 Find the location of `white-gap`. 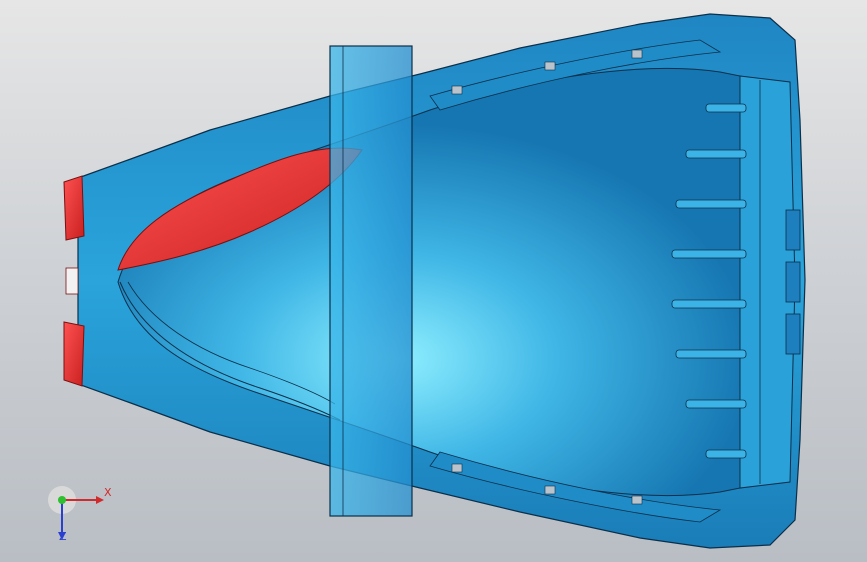

white-gap is located at coordinates (72, 281).